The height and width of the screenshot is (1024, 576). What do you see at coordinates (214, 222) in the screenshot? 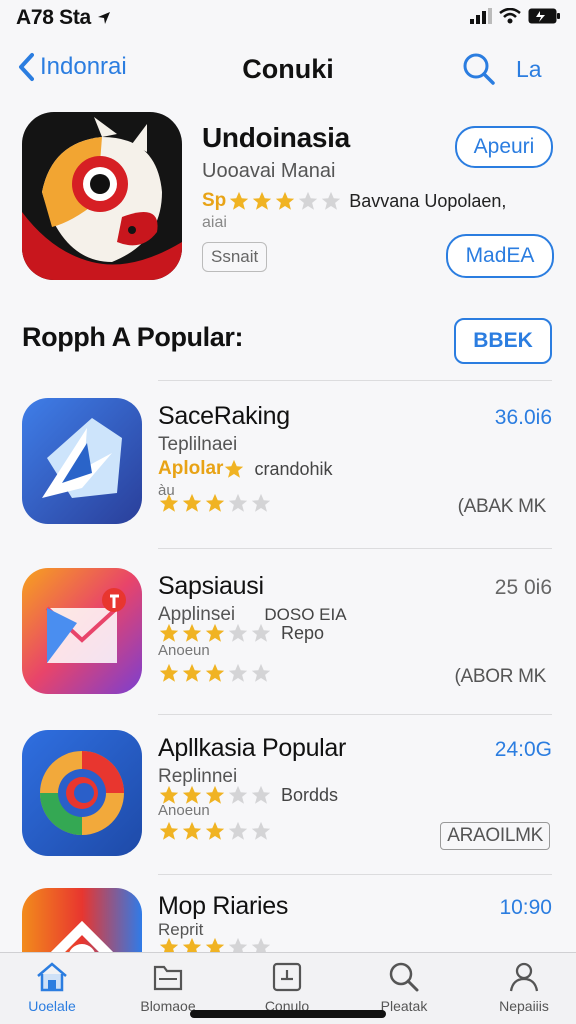
I see `featured-note: aiai` at bounding box center [214, 222].